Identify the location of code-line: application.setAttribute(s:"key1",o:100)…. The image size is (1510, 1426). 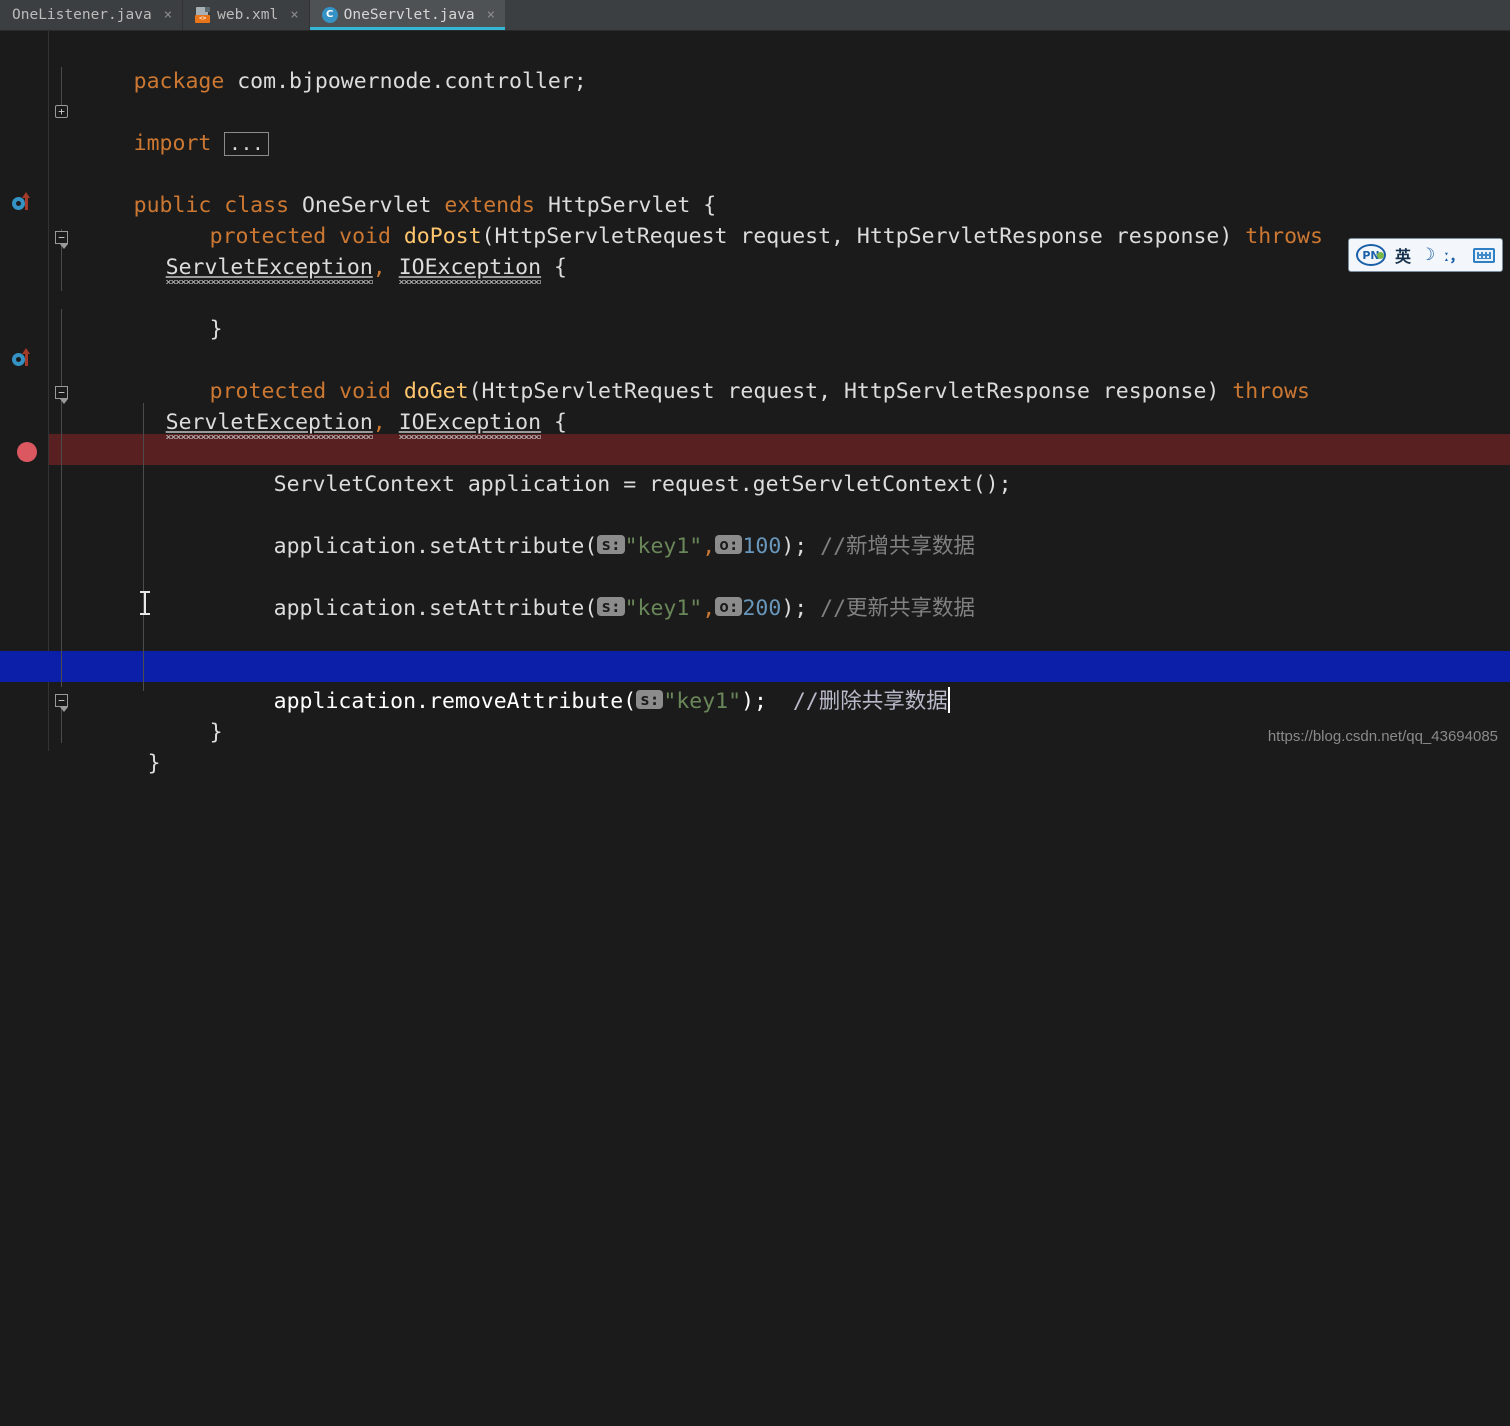
(755, 515).